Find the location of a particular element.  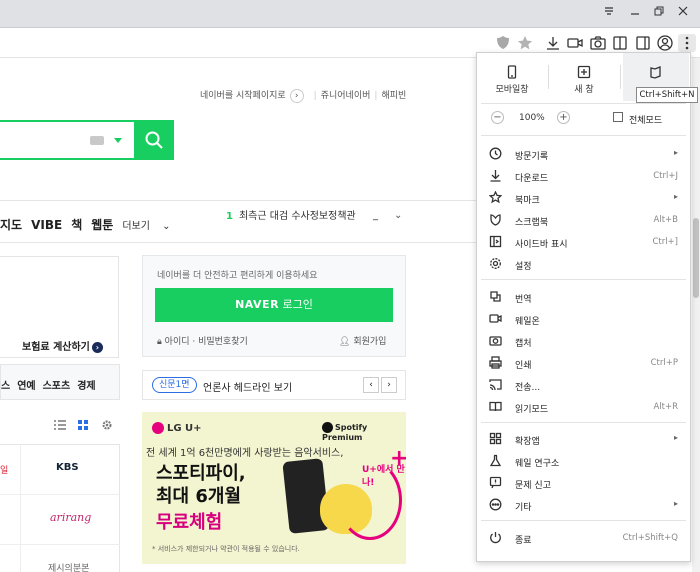

keyboard-icon is located at coordinates (97, 140).